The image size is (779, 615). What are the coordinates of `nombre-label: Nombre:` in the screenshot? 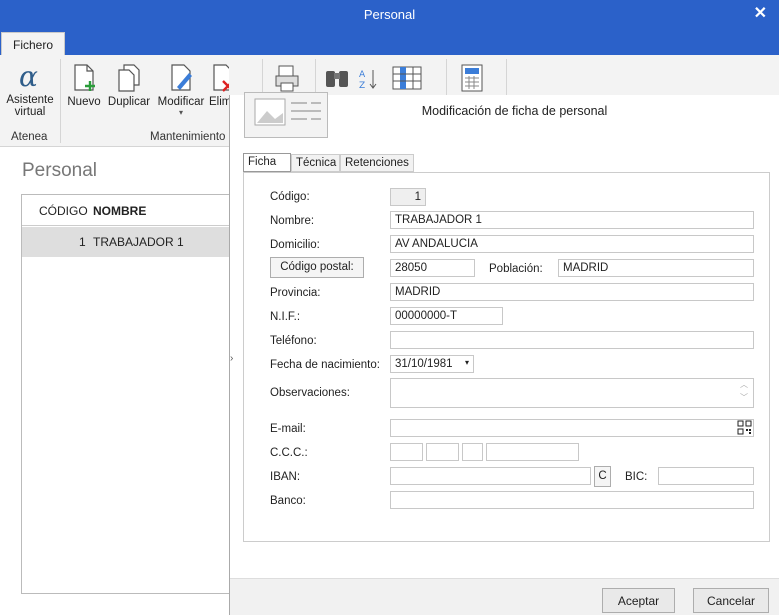 It's located at (292, 221).